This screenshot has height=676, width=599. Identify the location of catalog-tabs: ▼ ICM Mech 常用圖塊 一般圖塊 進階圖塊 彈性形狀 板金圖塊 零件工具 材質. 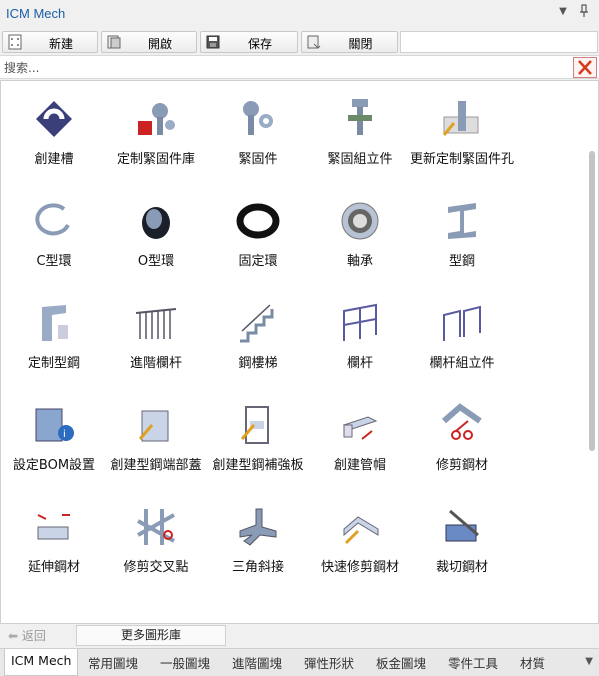
(299, 662).